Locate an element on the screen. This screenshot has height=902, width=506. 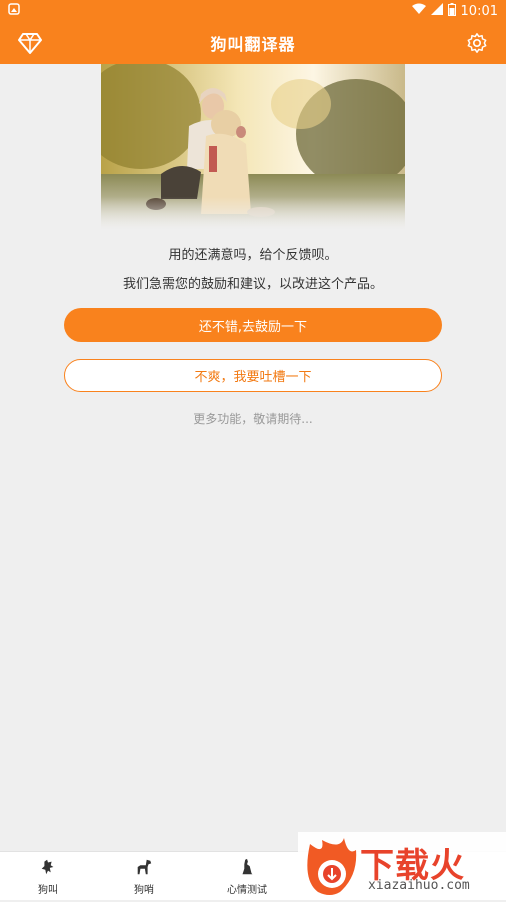
signal-icon is located at coordinates (436, 11).